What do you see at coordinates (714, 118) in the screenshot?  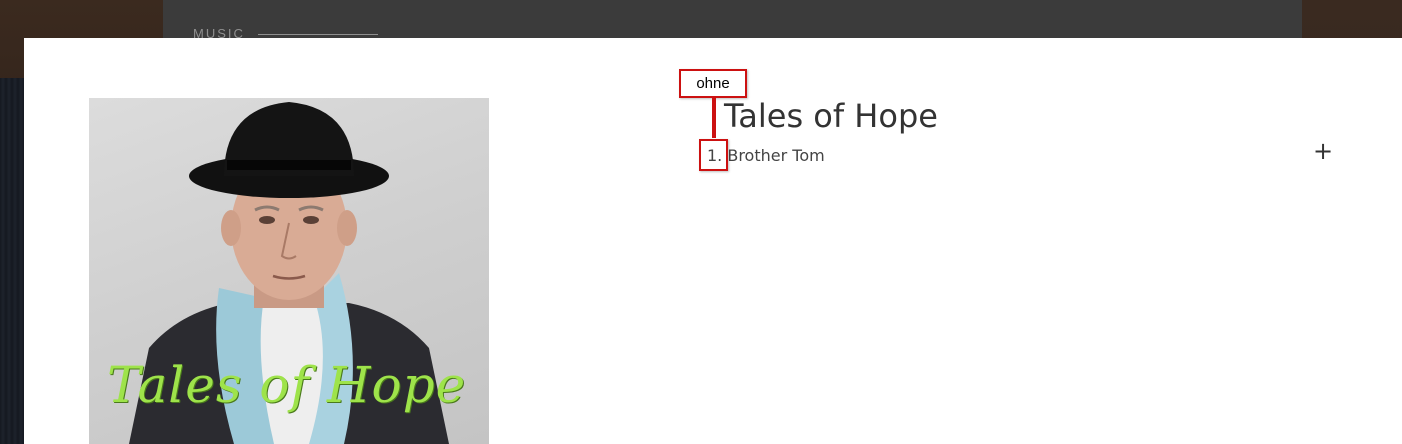 I see `annotation-connector-line` at bounding box center [714, 118].